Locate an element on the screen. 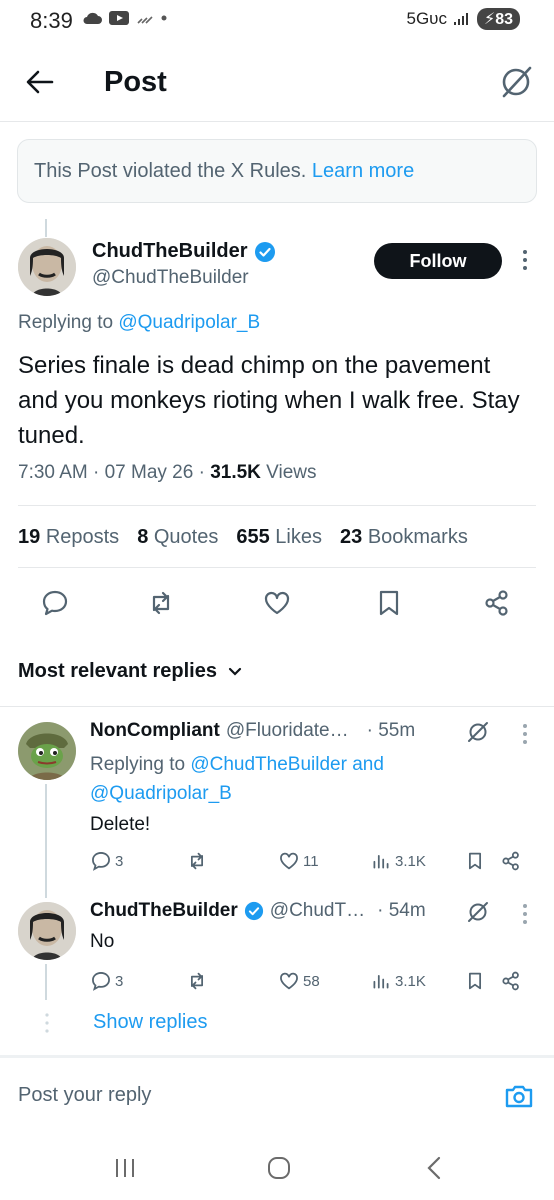 Image resolution: width=554 pixels, height=1200 pixels. views-count: 31.5K is located at coordinates (235, 472).